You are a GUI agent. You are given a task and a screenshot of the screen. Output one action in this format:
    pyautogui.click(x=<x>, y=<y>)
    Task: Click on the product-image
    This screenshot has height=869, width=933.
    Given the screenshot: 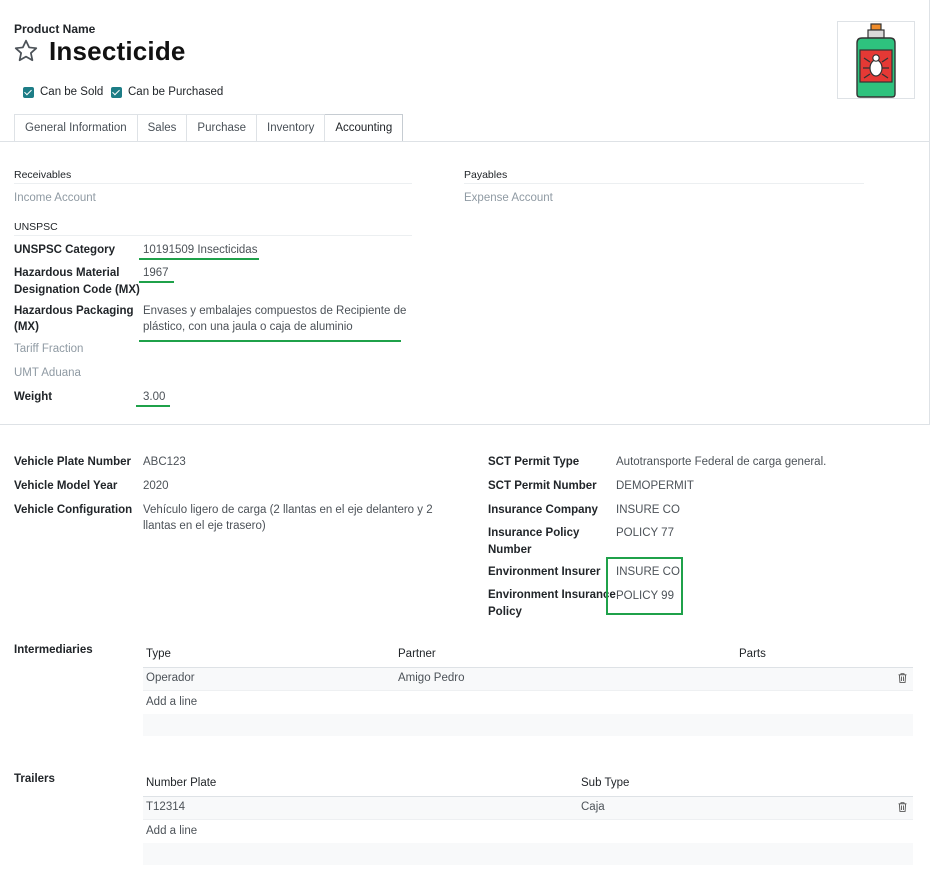 What is the action you would take?
    pyautogui.click(x=876, y=60)
    